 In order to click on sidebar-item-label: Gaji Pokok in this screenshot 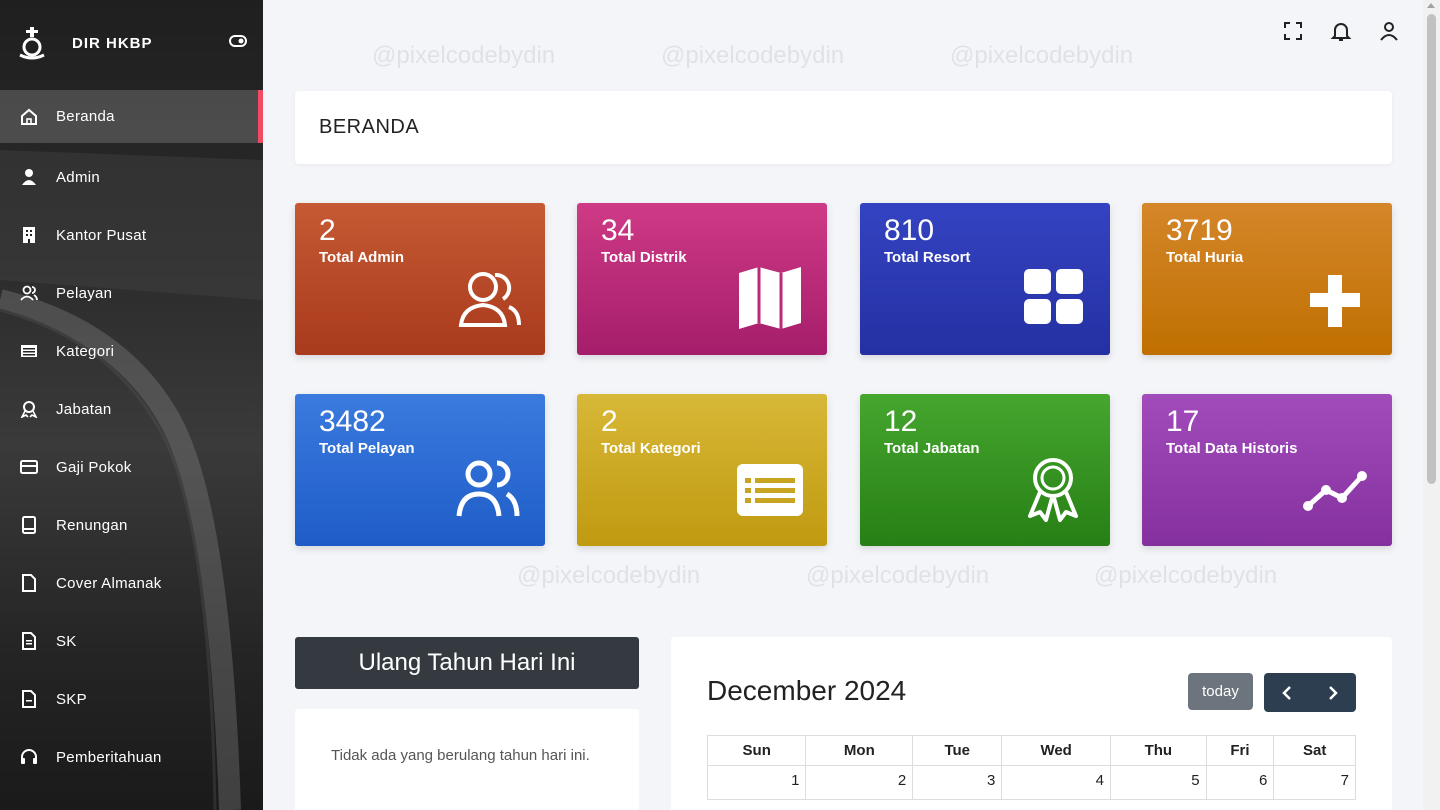, I will do `click(94, 467)`.